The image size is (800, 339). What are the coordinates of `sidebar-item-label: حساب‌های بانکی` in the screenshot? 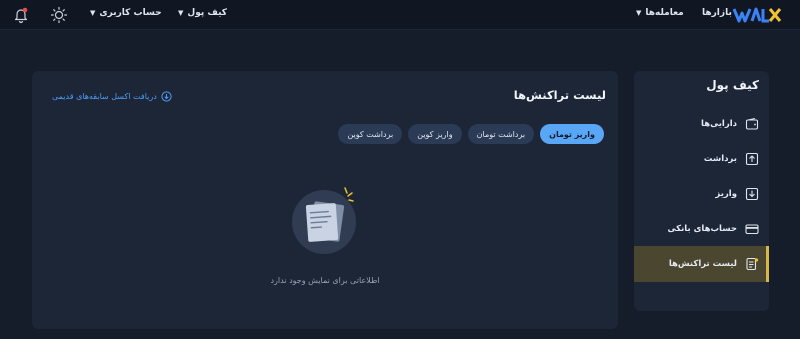 It's located at (702, 229).